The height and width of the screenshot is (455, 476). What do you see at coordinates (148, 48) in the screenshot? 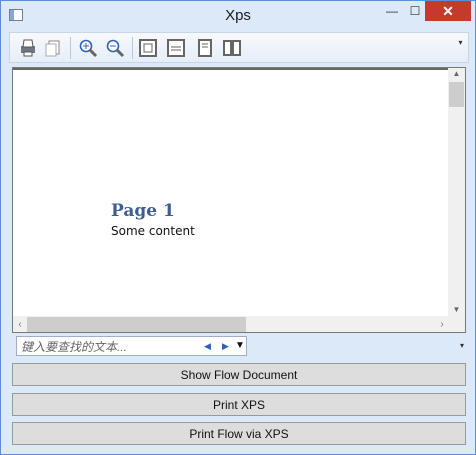
I see `actual-size-icon` at bounding box center [148, 48].